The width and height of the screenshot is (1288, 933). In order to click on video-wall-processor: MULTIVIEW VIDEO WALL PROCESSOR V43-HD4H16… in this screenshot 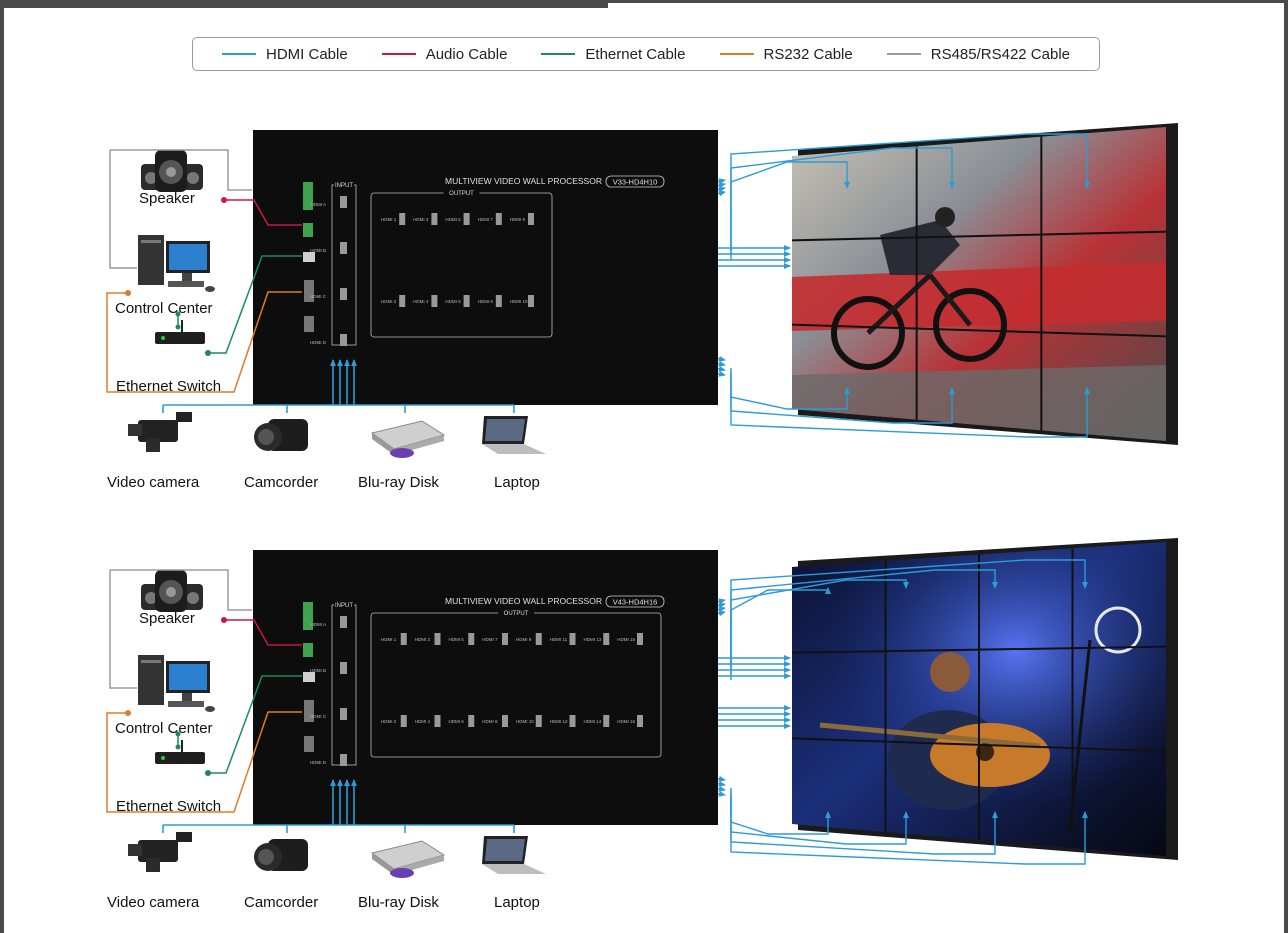, I will do `click(485, 687)`.